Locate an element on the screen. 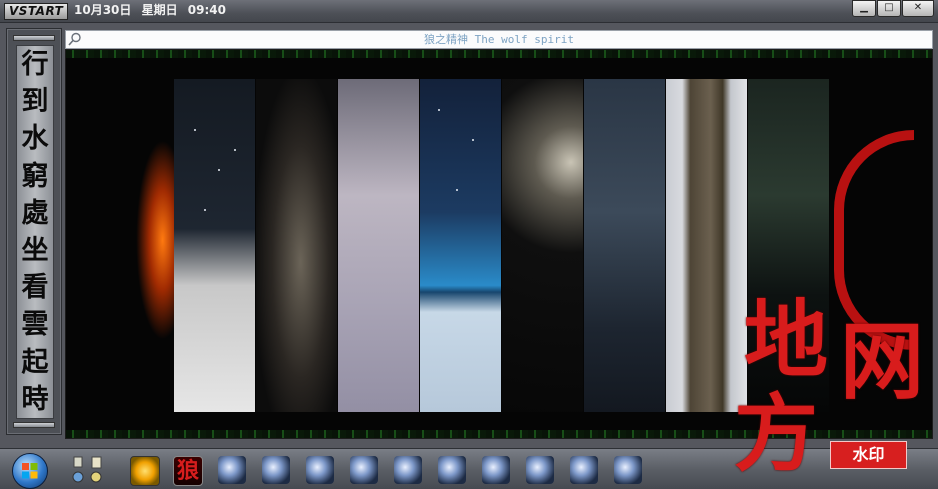  frame-glow-top is located at coordinates (499, 54).